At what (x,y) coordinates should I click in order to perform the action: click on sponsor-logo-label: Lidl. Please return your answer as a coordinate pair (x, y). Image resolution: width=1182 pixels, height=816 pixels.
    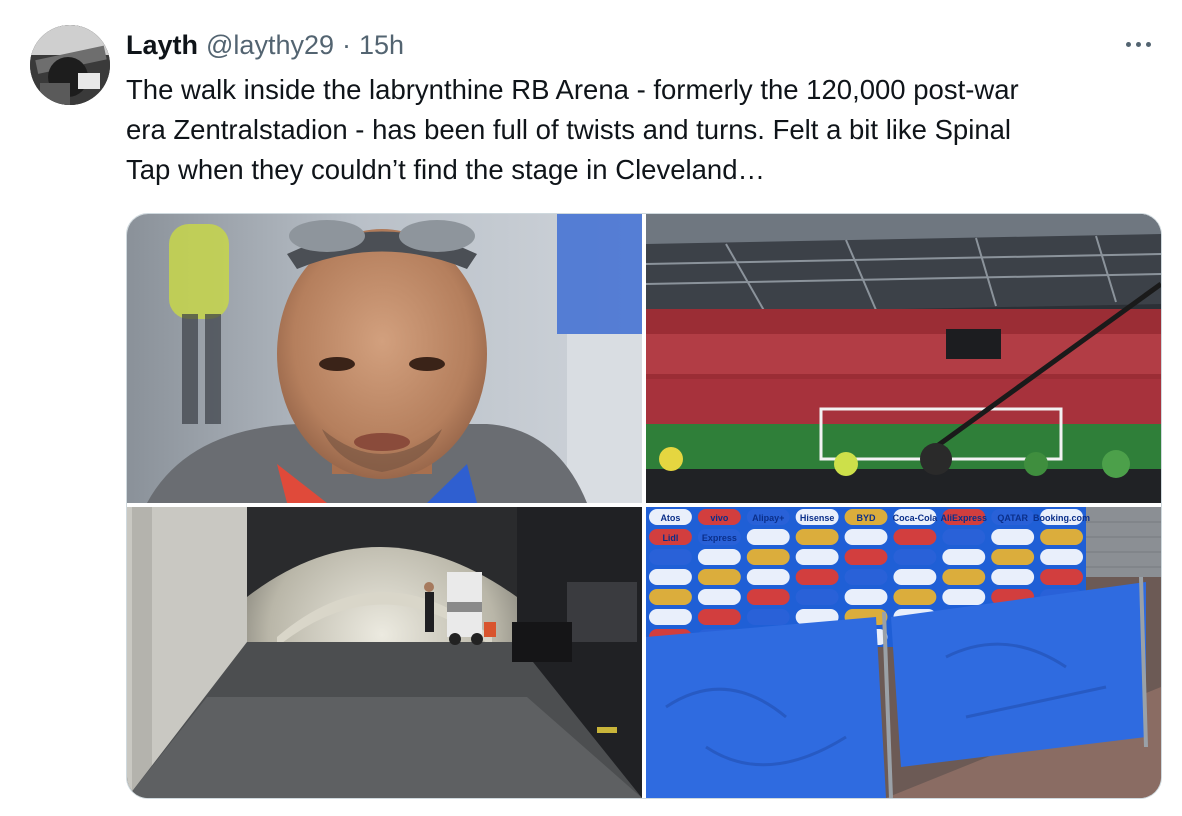
    Looking at the image, I should click on (670, 538).